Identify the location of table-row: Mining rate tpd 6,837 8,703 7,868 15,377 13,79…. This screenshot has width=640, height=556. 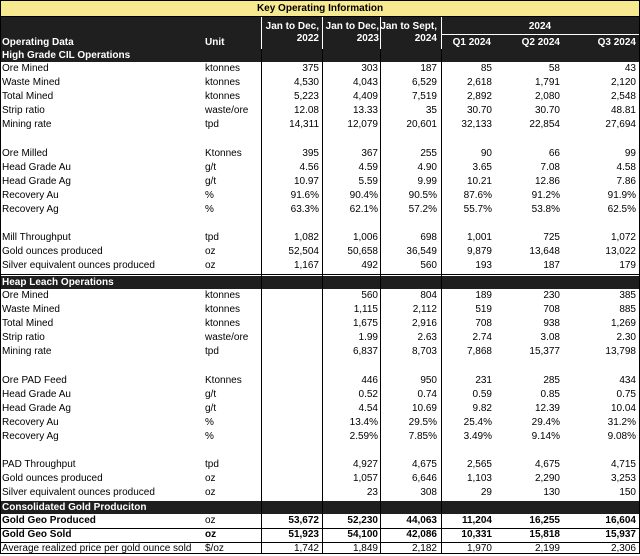
(320, 352).